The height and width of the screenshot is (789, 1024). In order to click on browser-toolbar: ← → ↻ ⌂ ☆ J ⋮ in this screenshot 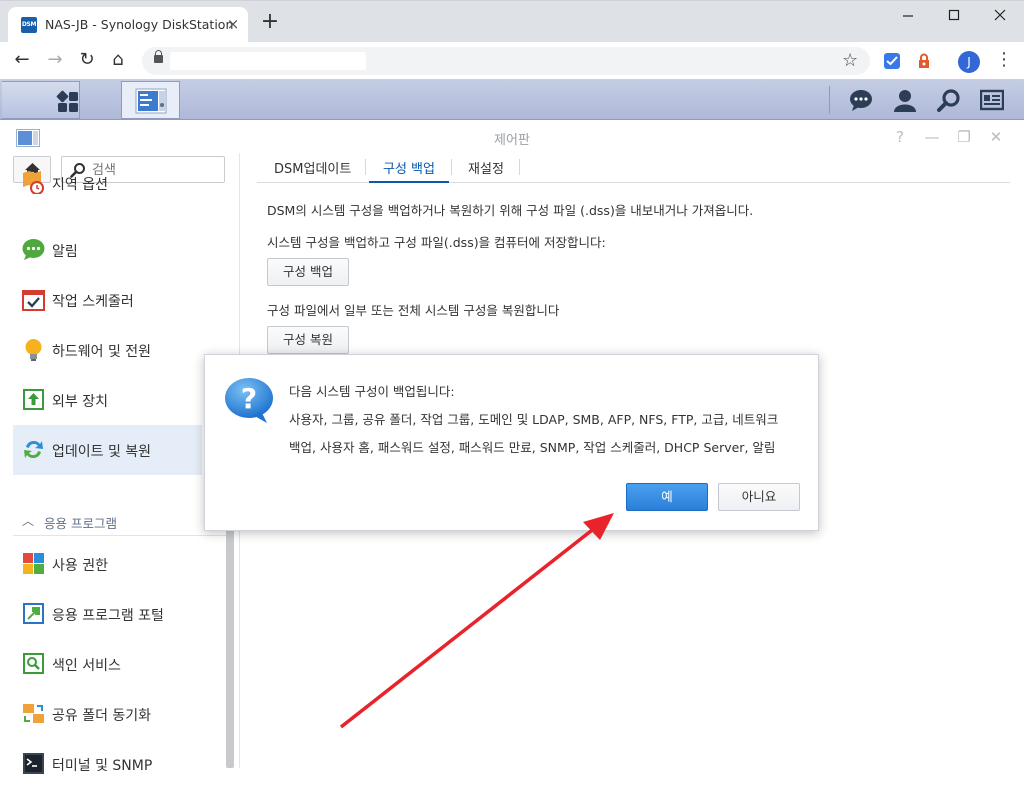, I will do `click(512, 61)`.